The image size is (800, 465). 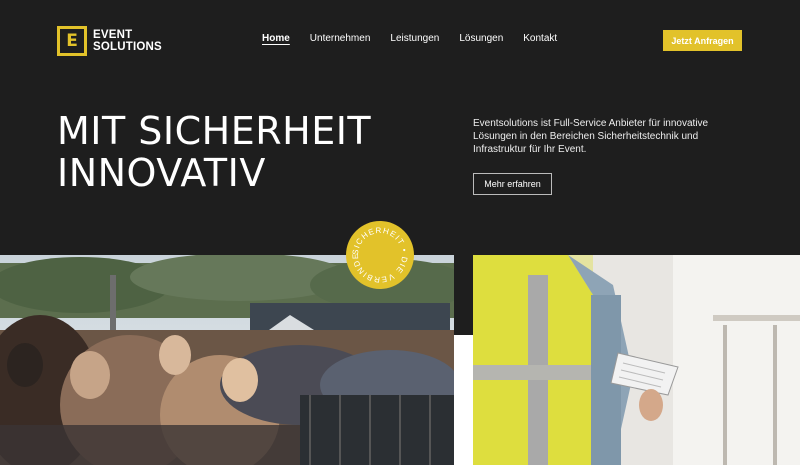 What do you see at coordinates (340, 38) in the screenshot?
I see `nav-unternehmen: Unternehmen` at bounding box center [340, 38].